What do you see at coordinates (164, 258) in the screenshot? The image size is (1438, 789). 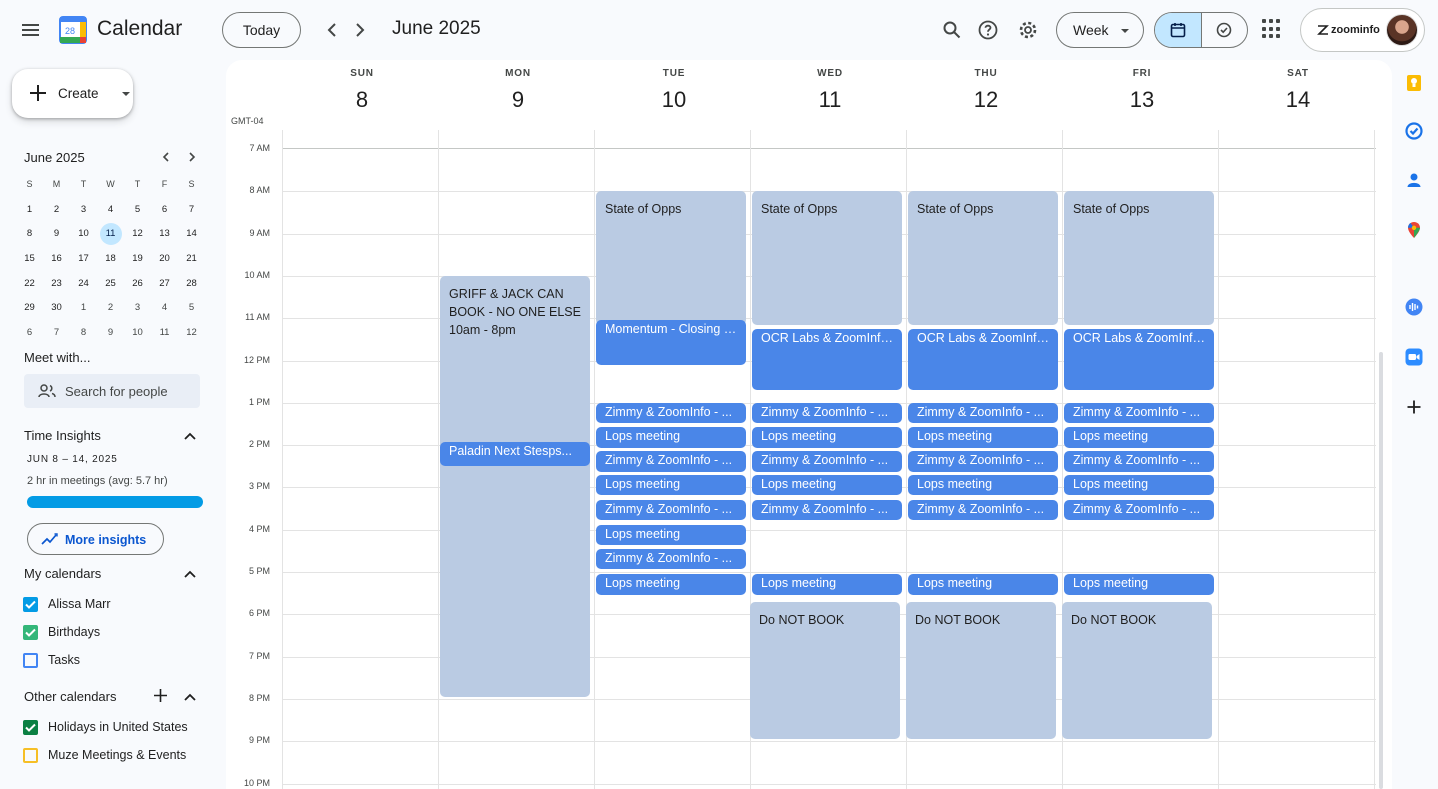 I see `mini-day: 20` at bounding box center [164, 258].